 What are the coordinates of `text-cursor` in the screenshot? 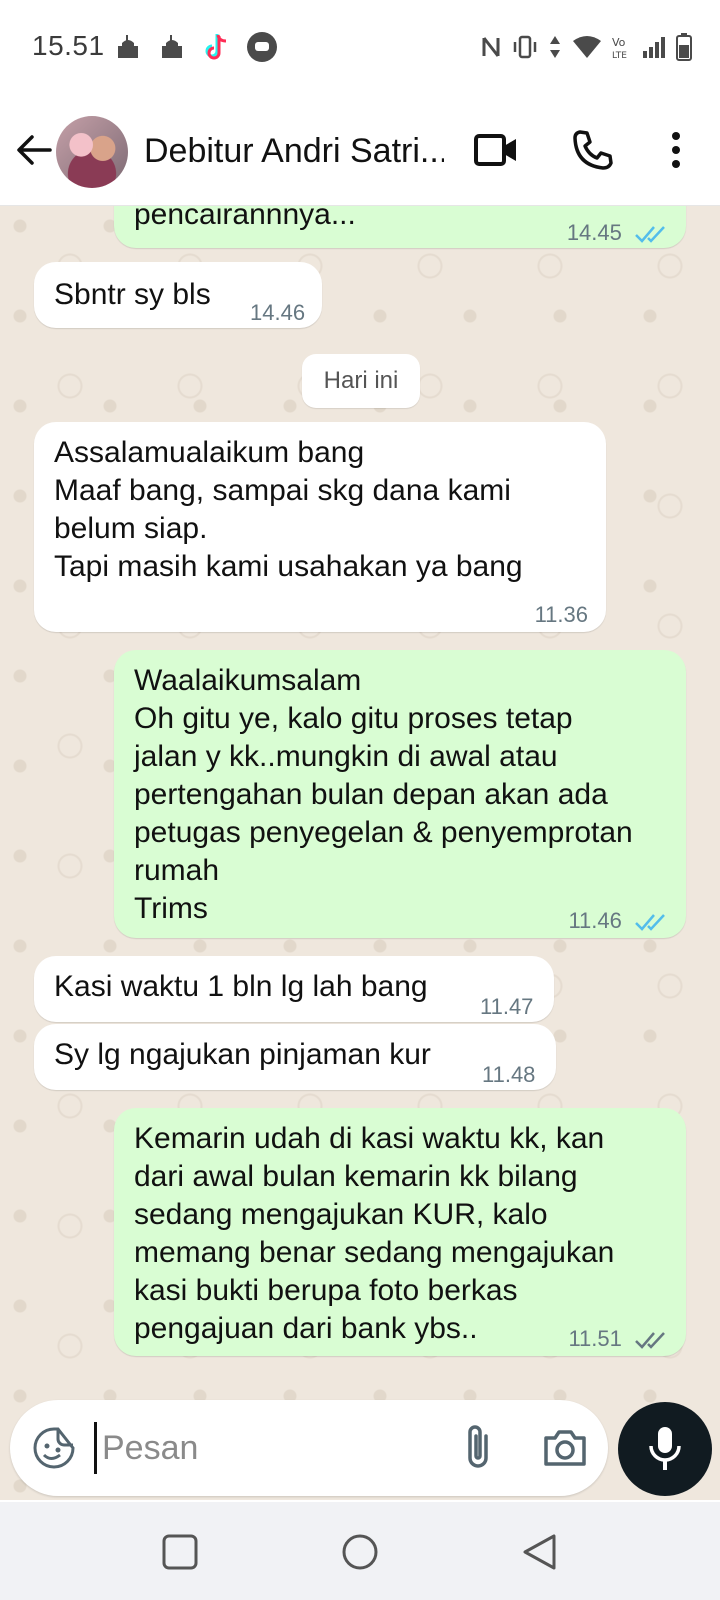 It's located at (95, 1448).